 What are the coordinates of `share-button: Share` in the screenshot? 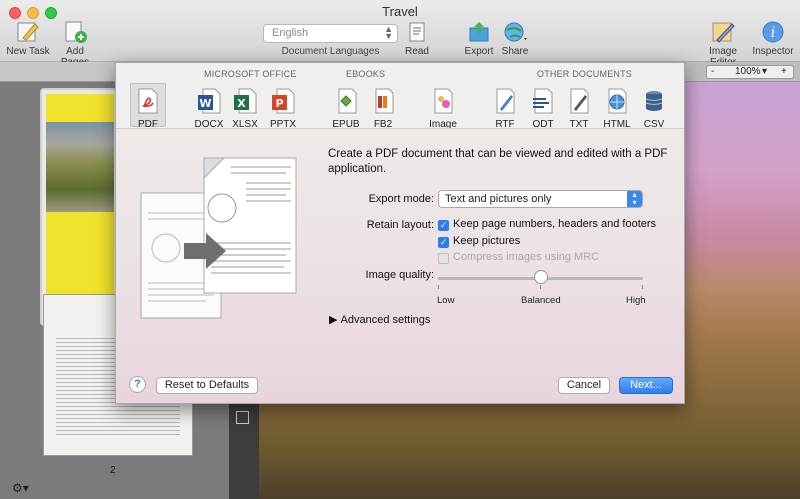 It's located at (515, 38).